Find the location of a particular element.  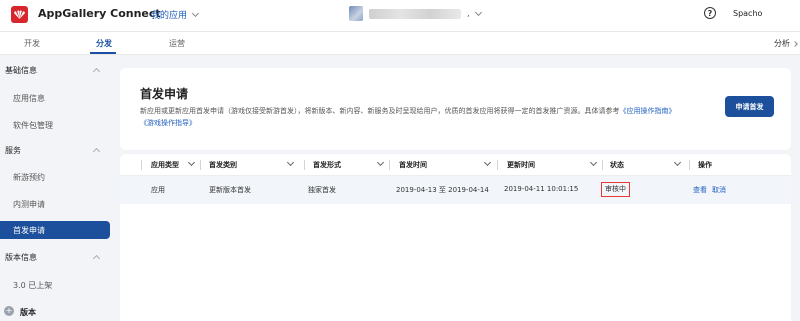

user-name: Spacho is located at coordinates (747, 13).